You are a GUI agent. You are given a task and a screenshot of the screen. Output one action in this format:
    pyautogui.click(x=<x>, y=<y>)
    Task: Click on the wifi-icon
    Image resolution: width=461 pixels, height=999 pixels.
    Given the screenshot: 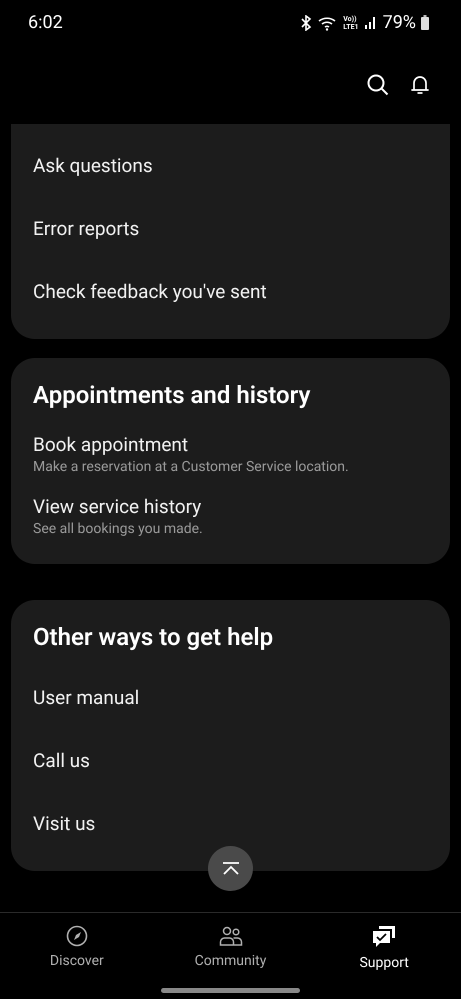 What is the action you would take?
    pyautogui.click(x=328, y=22)
    